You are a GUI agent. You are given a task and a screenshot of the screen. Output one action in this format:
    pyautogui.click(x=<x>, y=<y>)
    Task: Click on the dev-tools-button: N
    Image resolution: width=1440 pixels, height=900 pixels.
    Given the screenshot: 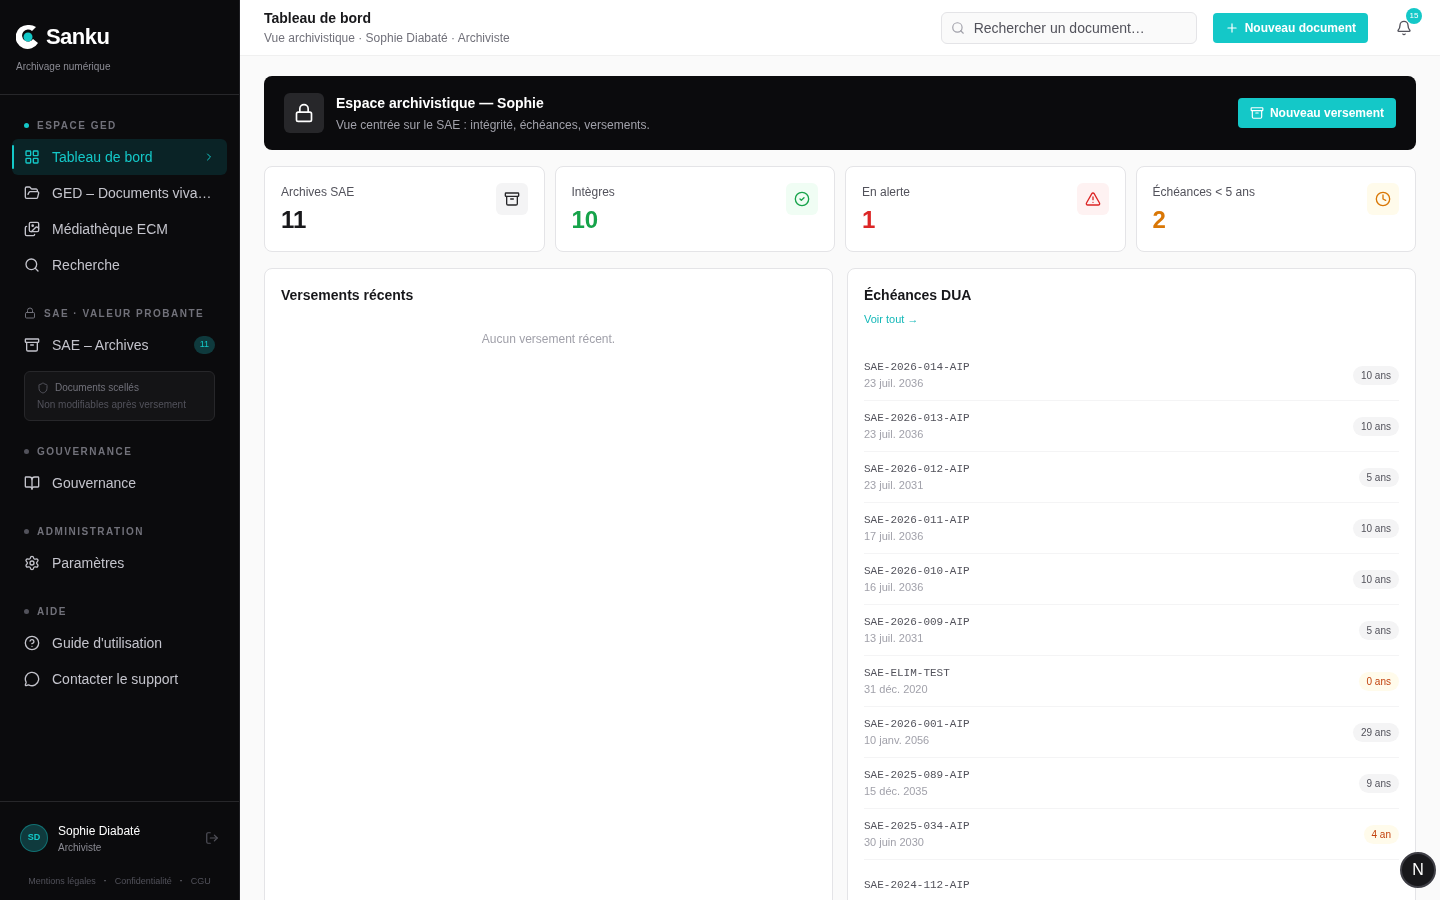 What is the action you would take?
    pyautogui.click(x=1418, y=870)
    